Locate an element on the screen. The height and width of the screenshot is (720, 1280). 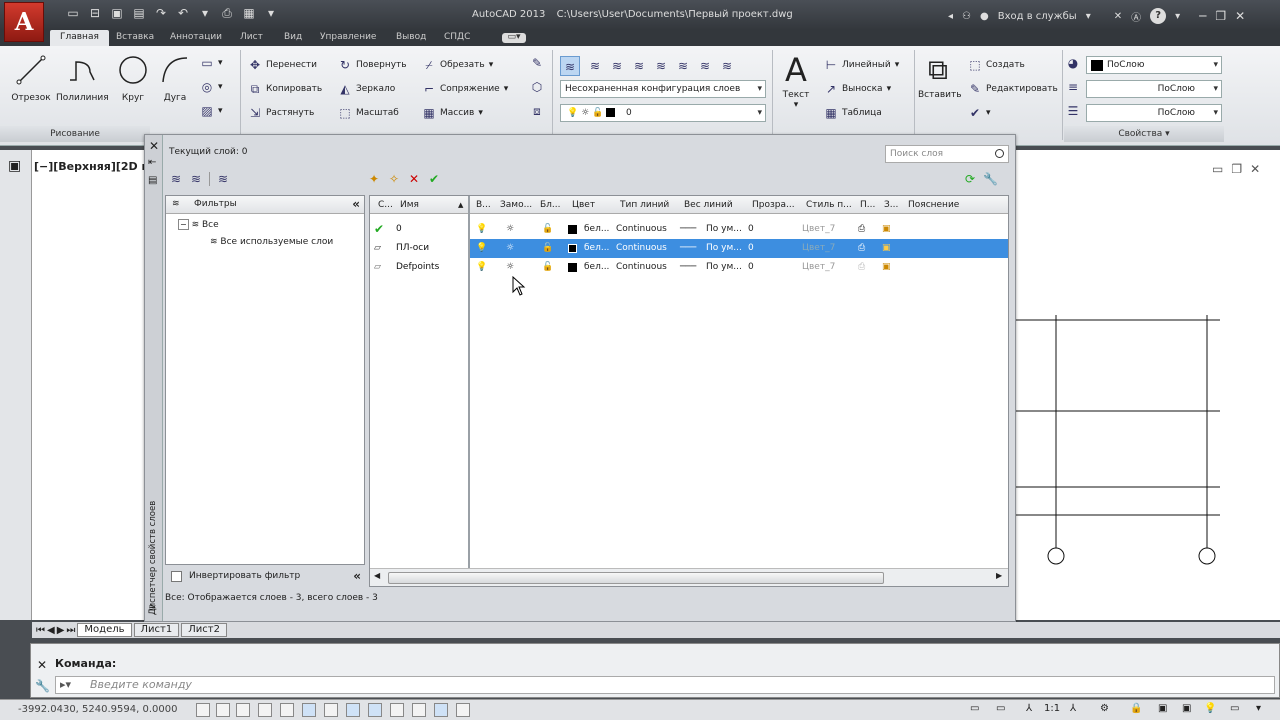
horizontal-scrollbar: ◀ ▶ is located at coordinates (689, 577).